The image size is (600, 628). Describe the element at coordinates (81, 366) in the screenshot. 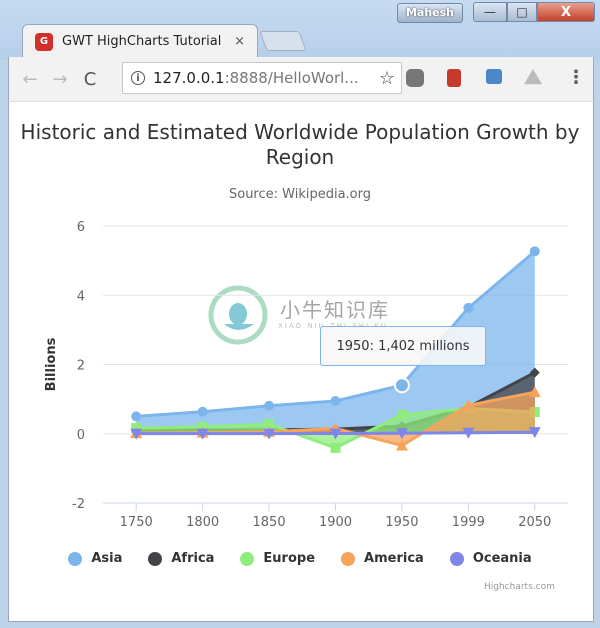

I see `y-tick-label: 2` at that location.